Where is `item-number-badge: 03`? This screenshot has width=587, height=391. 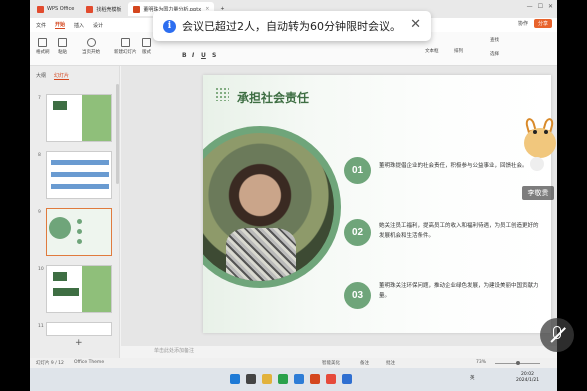
item-number-badge: 03 is located at coordinates (357, 295).